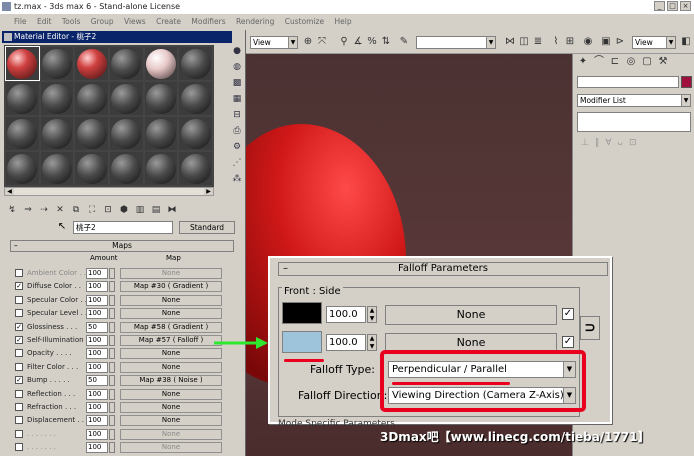  Describe the element at coordinates (443, 269) in the screenshot. I see `falloff-rollout-header: – Falloff Parameters` at that location.